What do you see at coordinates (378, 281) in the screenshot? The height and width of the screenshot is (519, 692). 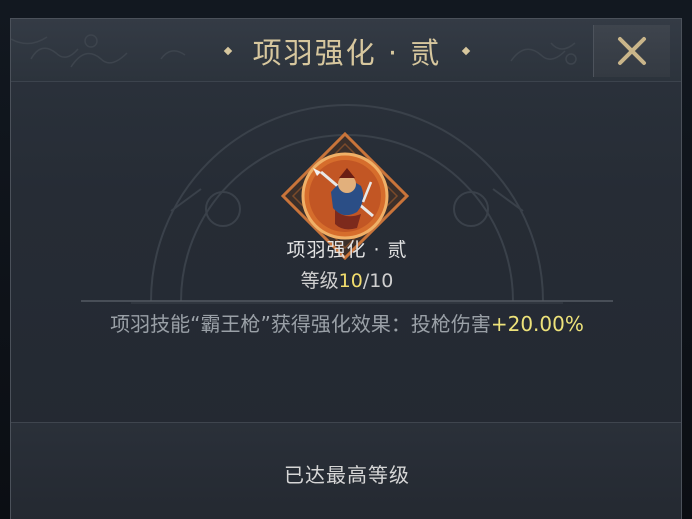 I see `level-max: /10` at bounding box center [378, 281].